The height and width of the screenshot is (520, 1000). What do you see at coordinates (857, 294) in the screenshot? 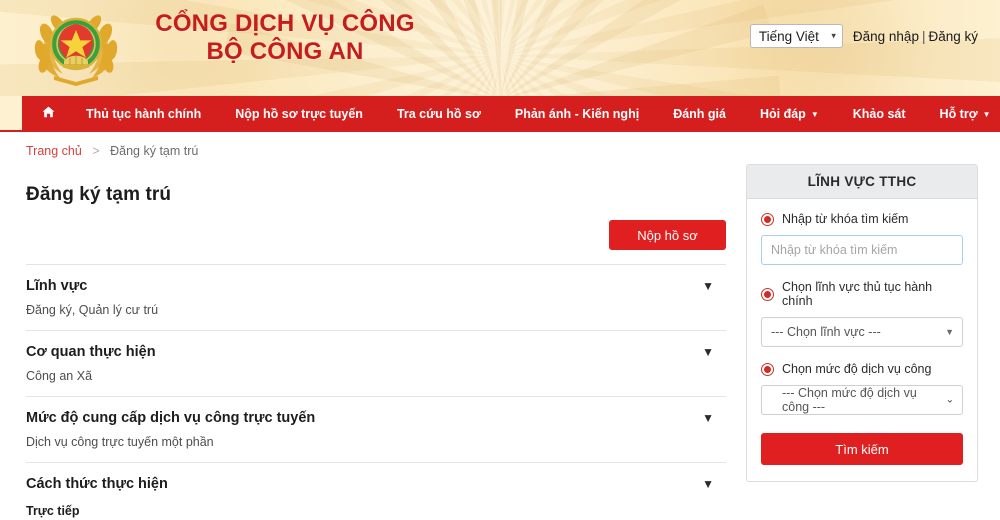
I see `radio-field-label: Chọn lĩnh vực thủ tục hành chính` at bounding box center [857, 294].